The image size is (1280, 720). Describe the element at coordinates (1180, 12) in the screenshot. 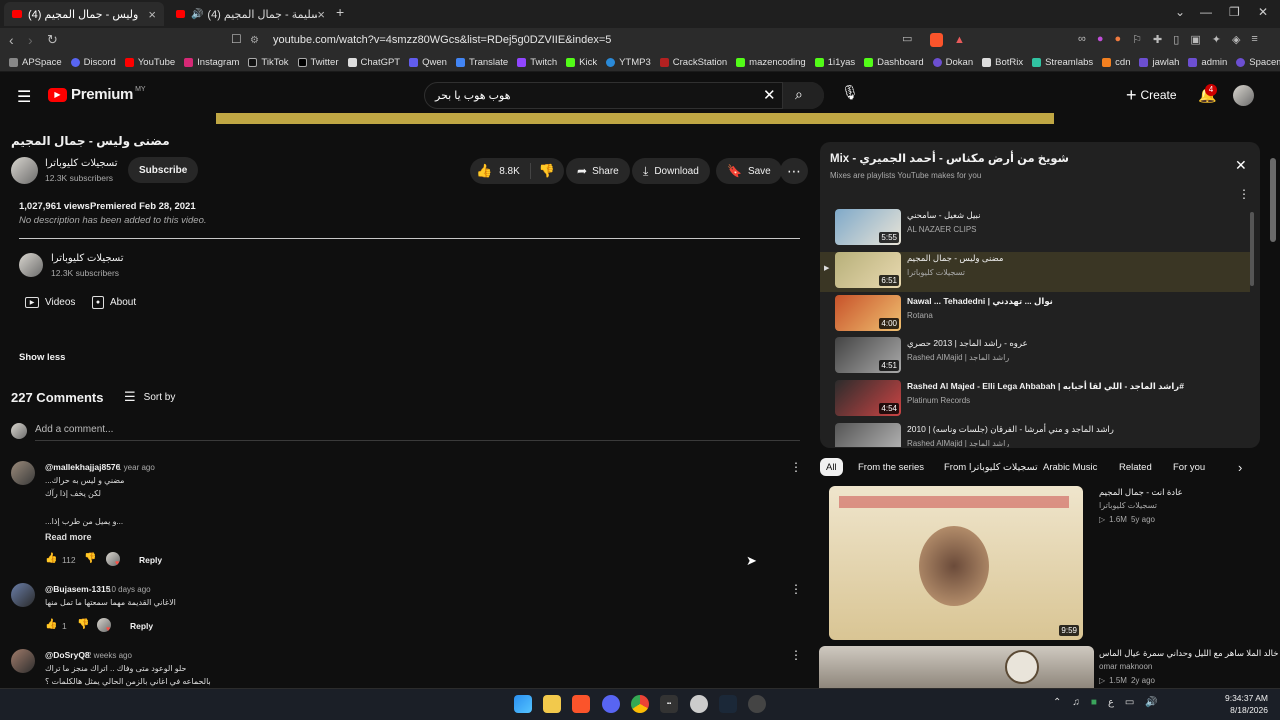

I see `tab-search-icon: ⌄` at that location.